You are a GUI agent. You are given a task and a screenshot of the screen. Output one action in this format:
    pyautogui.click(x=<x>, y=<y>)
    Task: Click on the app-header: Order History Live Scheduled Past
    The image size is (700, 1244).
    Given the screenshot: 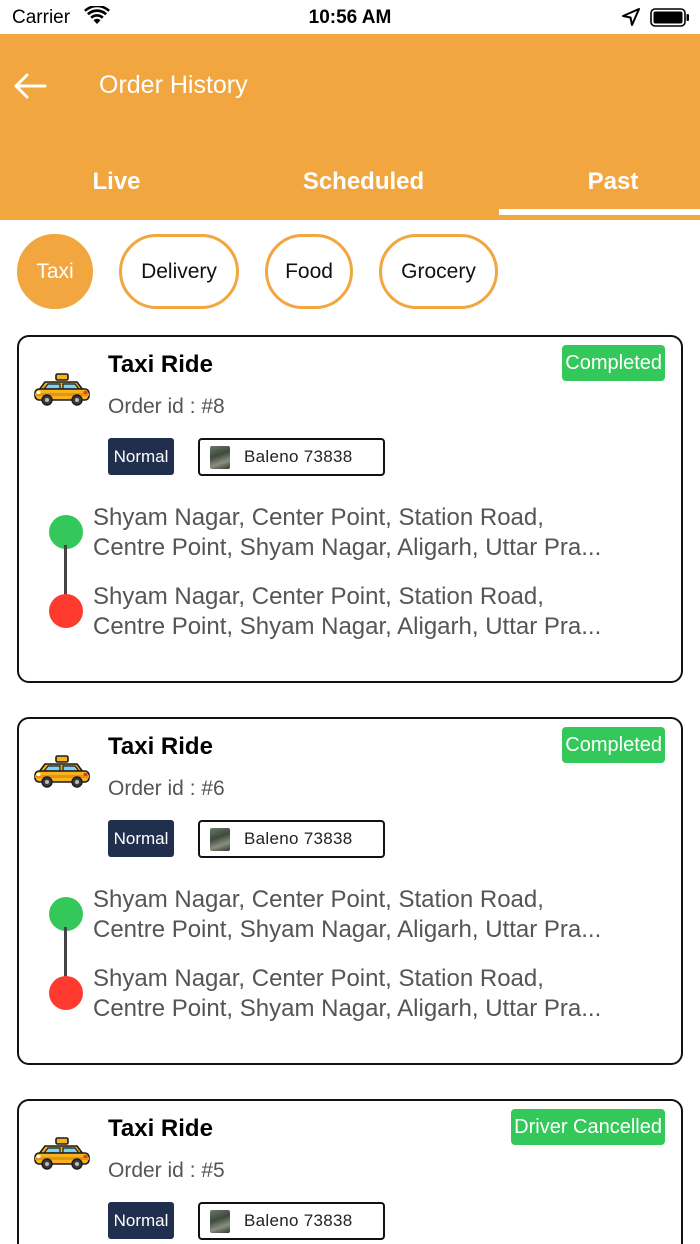 What is the action you would take?
    pyautogui.click(x=350, y=127)
    